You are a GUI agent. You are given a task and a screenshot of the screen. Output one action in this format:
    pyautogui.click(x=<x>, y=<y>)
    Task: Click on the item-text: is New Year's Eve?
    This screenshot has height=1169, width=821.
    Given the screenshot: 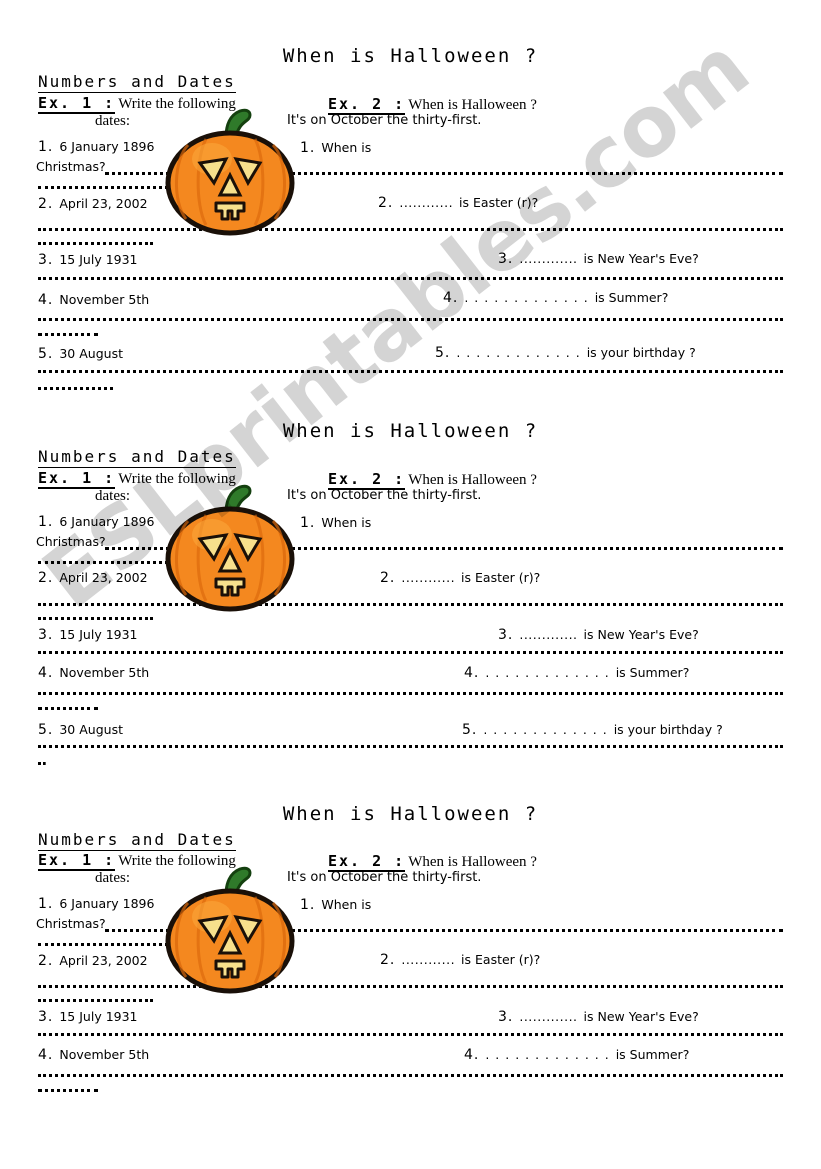 What is the action you would take?
    pyautogui.click(x=641, y=258)
    